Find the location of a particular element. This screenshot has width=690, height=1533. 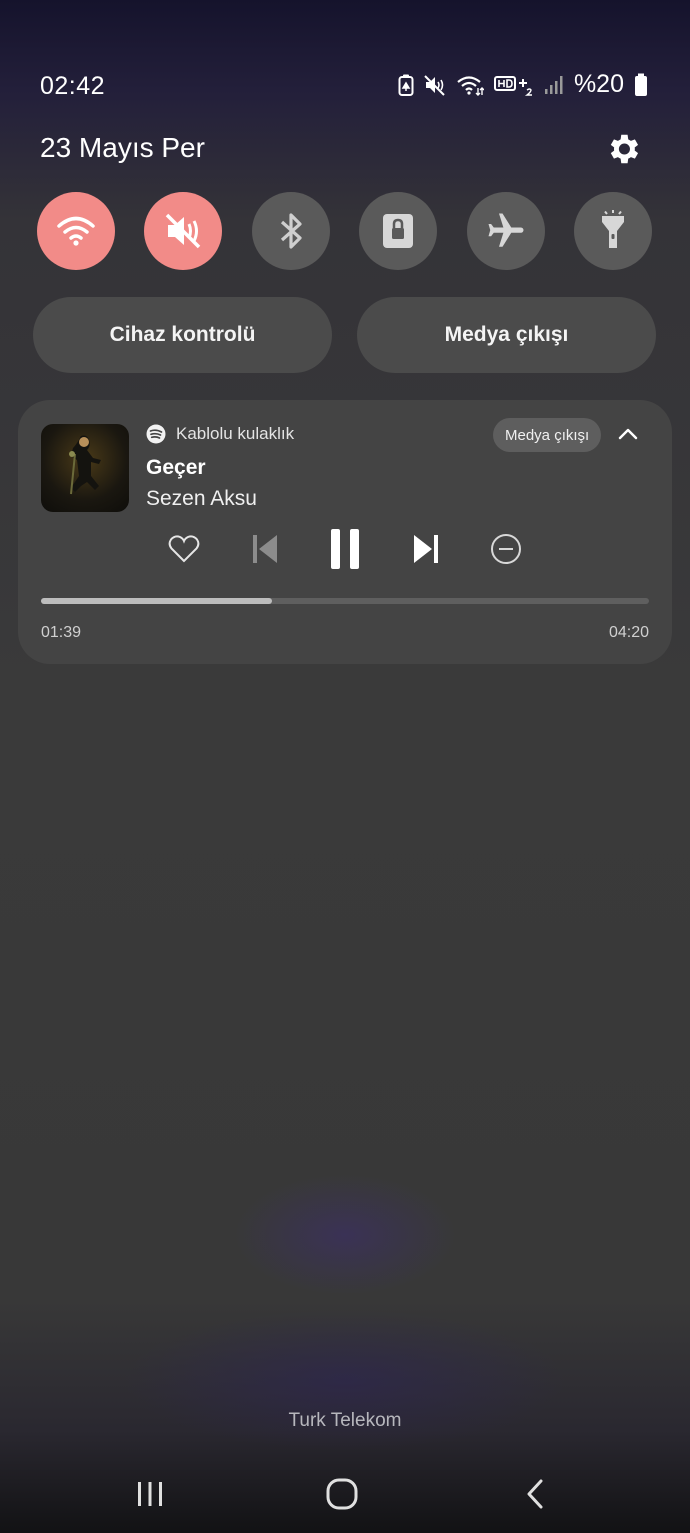

song-title: Geçer is located at coordinates (176, 467).